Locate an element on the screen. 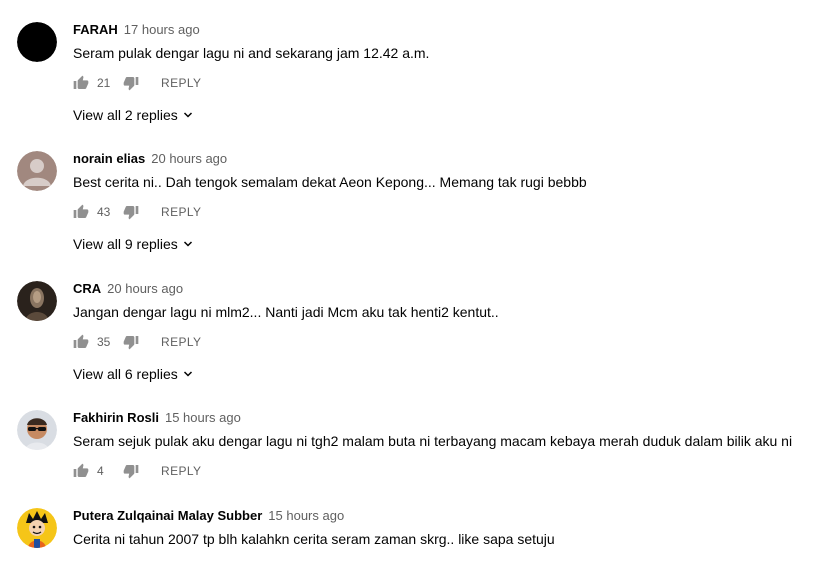 Image resolution: width=834 pixels, height=562 pixels. comment-time: 17 hours ago is located at coordinates (162, 29).